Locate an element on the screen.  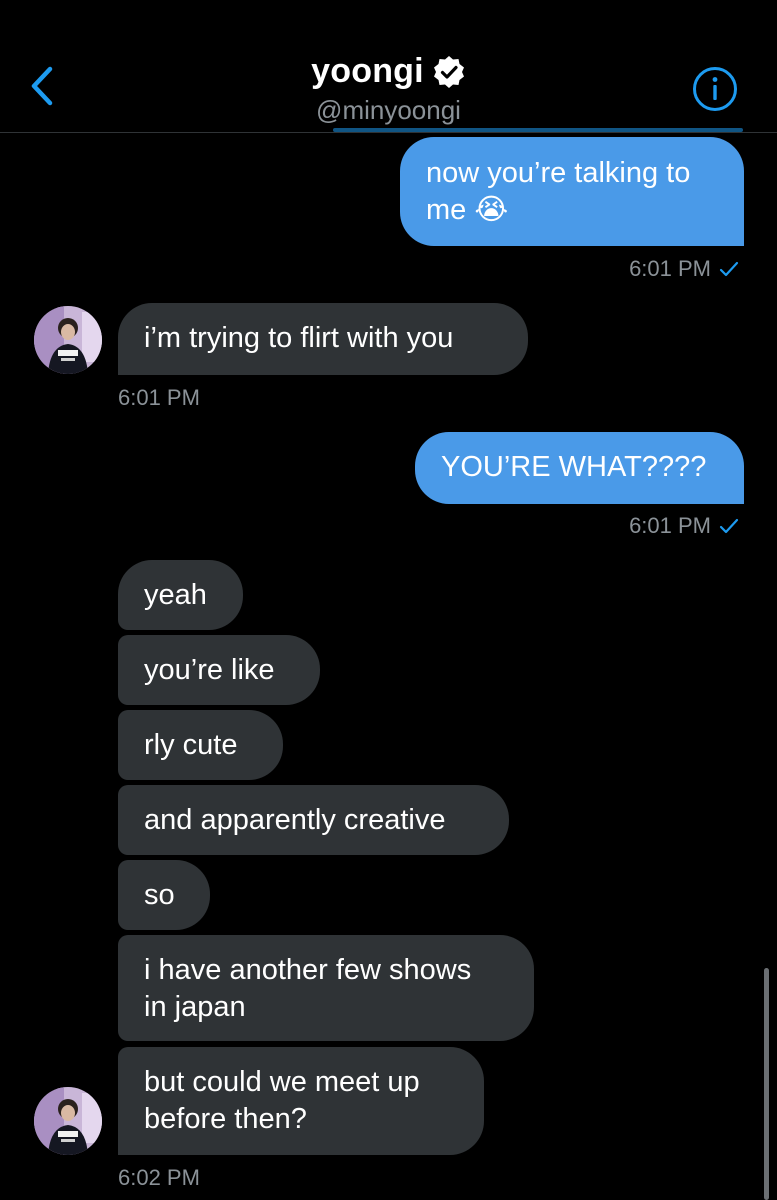
message-bubble-incoming: so is located at coordinates (164, 895).